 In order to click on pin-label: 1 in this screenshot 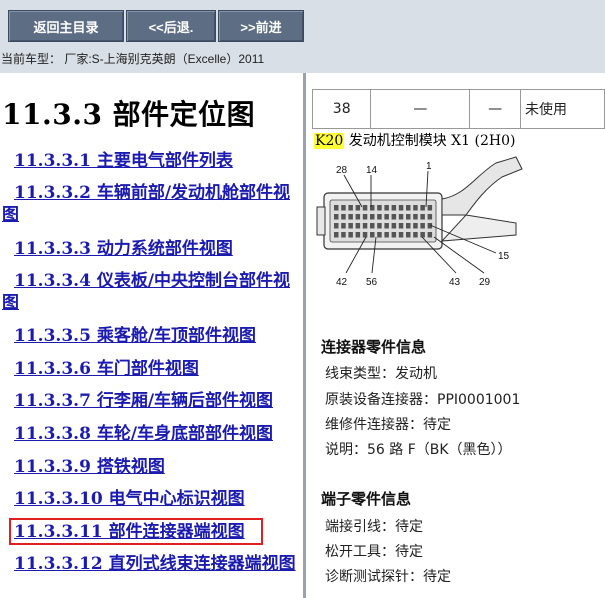, I will do `click(429, 166)`.